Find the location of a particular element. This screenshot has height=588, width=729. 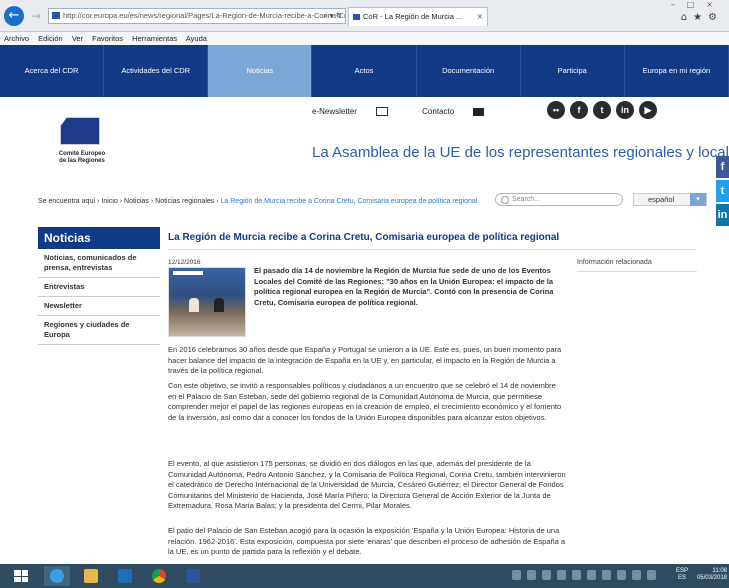

minimize-icon: – is located at coordinates (679, 4).